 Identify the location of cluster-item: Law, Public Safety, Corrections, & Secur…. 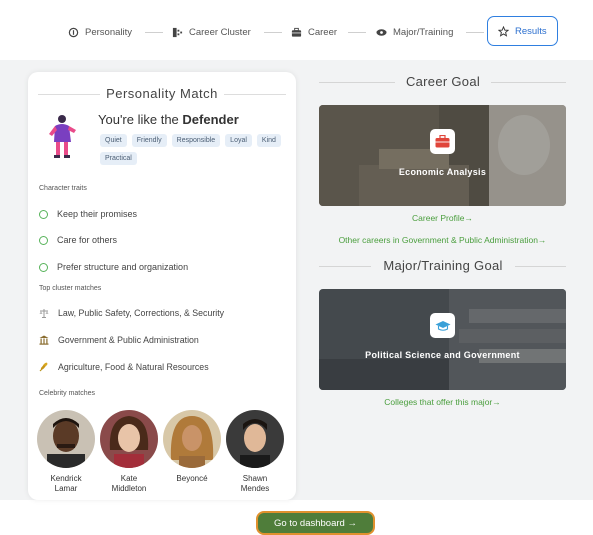
(131, 313).